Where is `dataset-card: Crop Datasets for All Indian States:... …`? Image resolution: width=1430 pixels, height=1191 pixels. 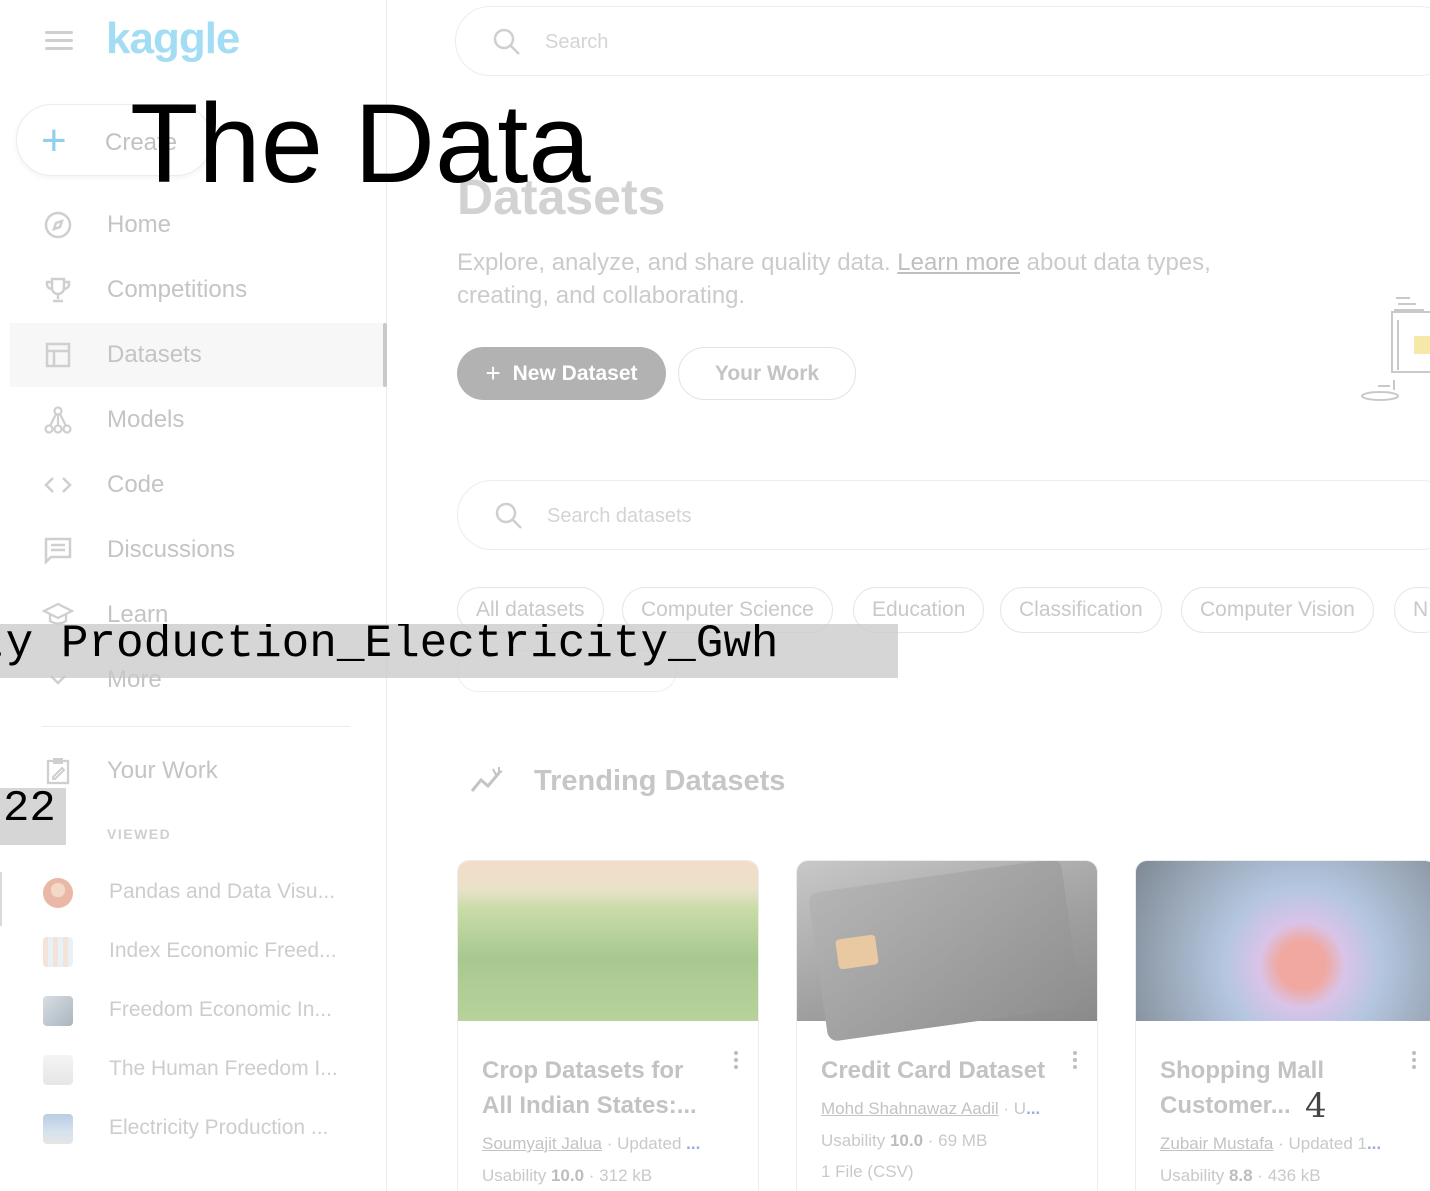 dataset-card: Crop Datasets for All Indian States:... … is located at coordinates (608, 1025).